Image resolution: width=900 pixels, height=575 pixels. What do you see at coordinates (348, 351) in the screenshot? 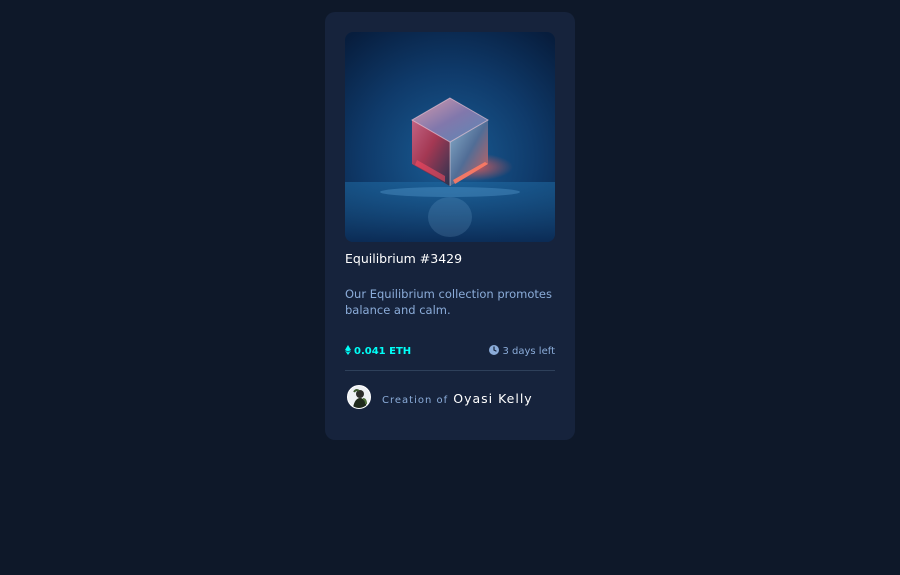
I see `ethereum-icon` at bounding box center [348, 351].